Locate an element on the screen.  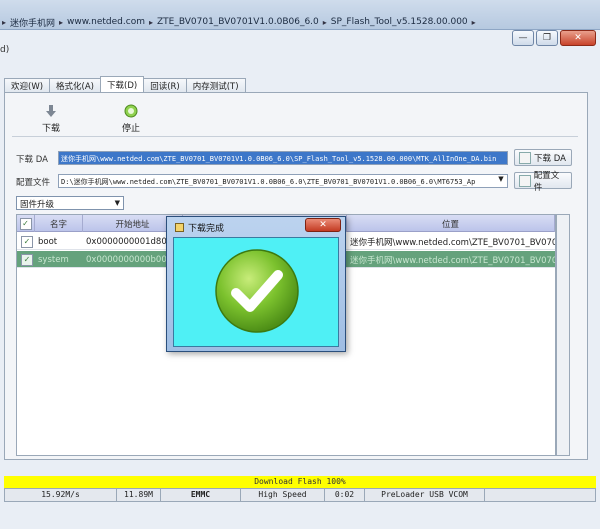
download-da-label: 下载 DA is located at coordinates (550, 158).